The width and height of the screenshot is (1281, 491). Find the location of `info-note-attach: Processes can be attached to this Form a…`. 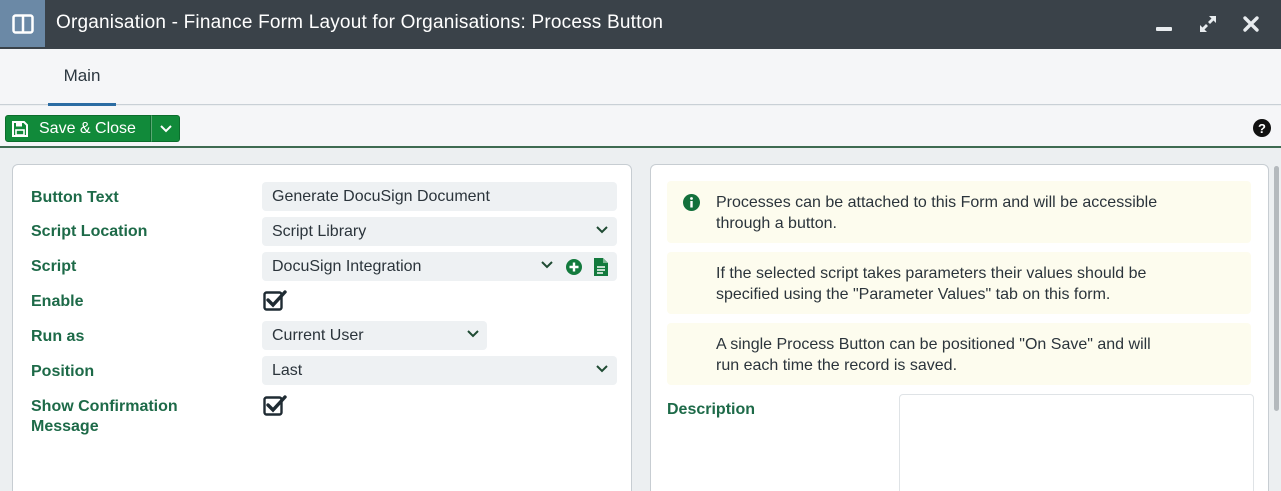

info-note-attach: Processes can be attached to this Form a… is located at coordinates (959, 212).